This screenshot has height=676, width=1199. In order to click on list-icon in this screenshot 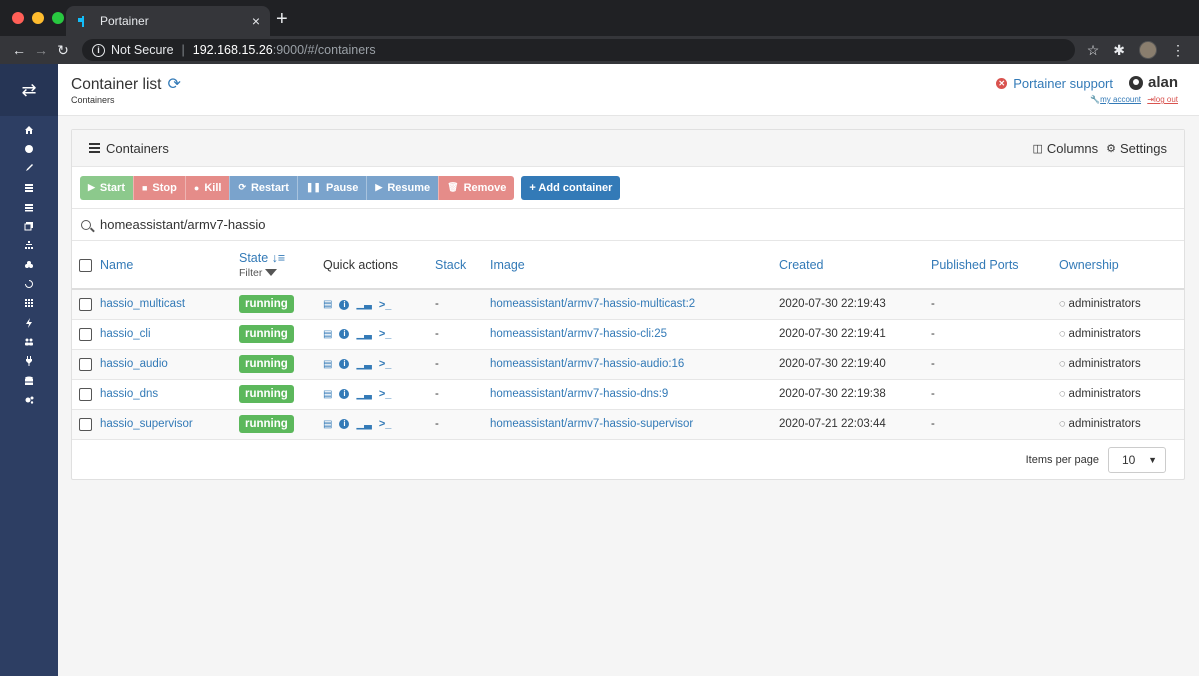, I will do `click(94, 148)`.